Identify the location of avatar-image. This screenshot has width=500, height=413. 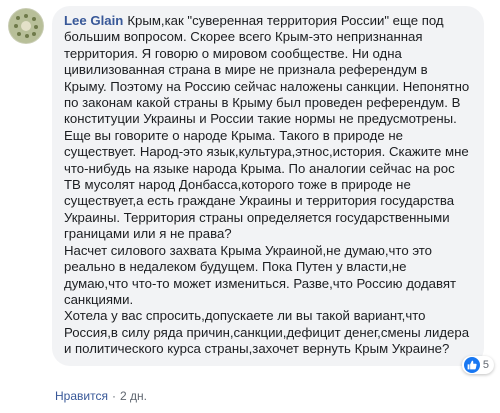
(26, 26).